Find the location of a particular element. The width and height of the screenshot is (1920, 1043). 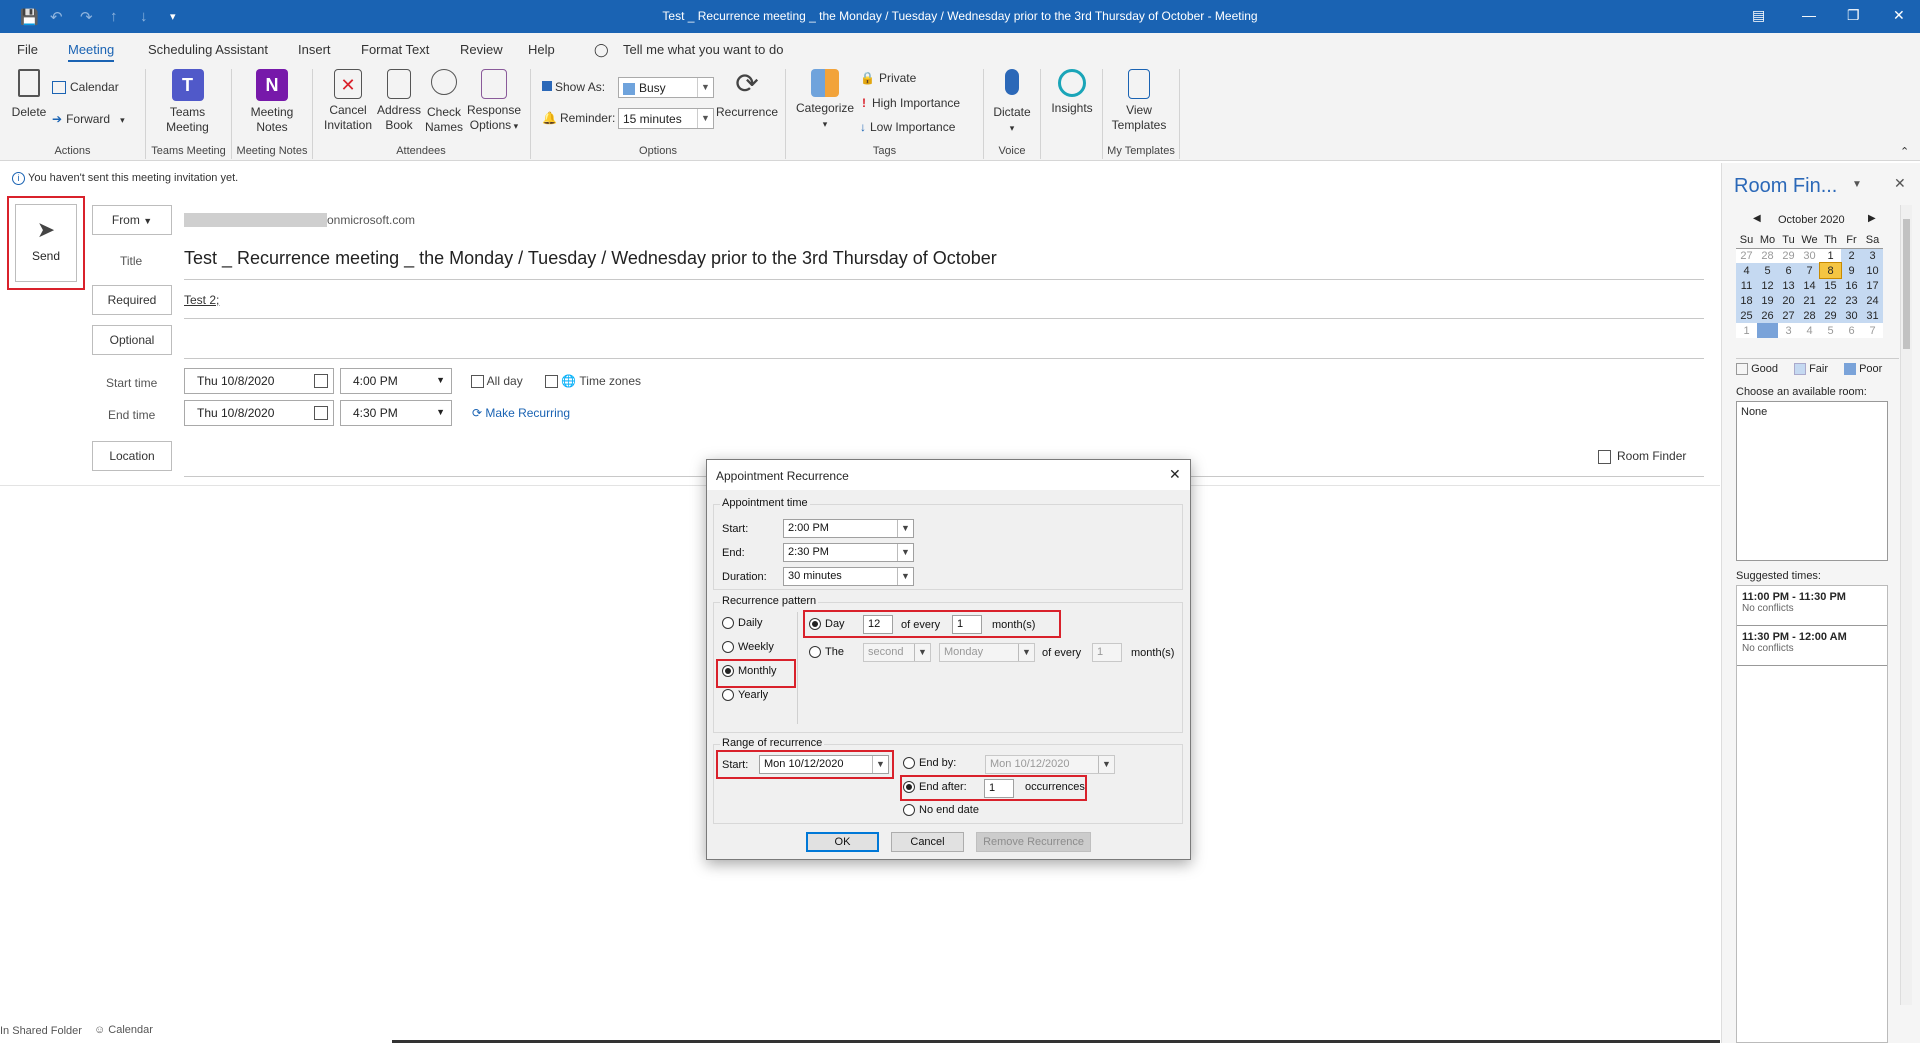

weekly-radio: Weekly is located at coordinates (748, 647).